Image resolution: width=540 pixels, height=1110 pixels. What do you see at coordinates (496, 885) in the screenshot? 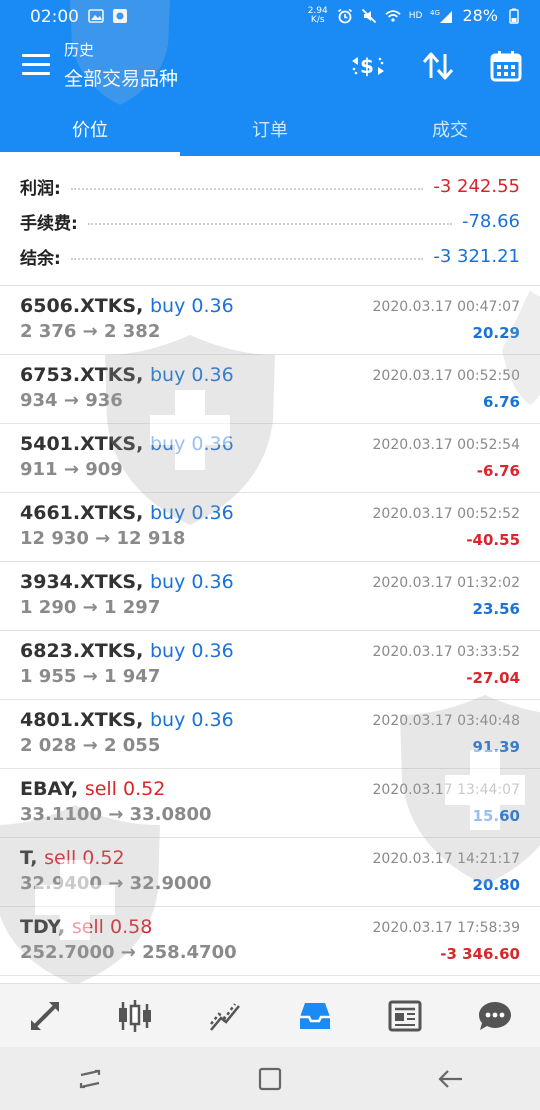
I see `deal-profit: 20.80` at bounding box center [496, 885].